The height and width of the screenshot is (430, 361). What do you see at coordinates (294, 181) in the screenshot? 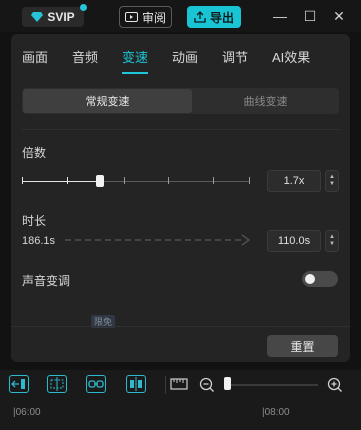
I see `multiplier-value-field: 1.7x` at bounding box center [294, 181].